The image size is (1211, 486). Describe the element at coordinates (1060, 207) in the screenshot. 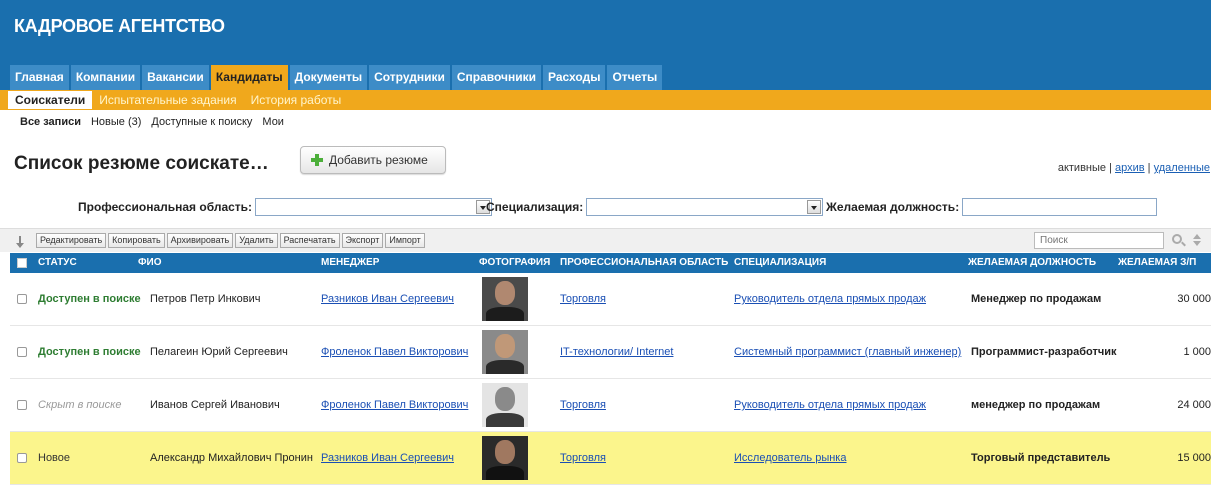

I see `position-input` at that location.